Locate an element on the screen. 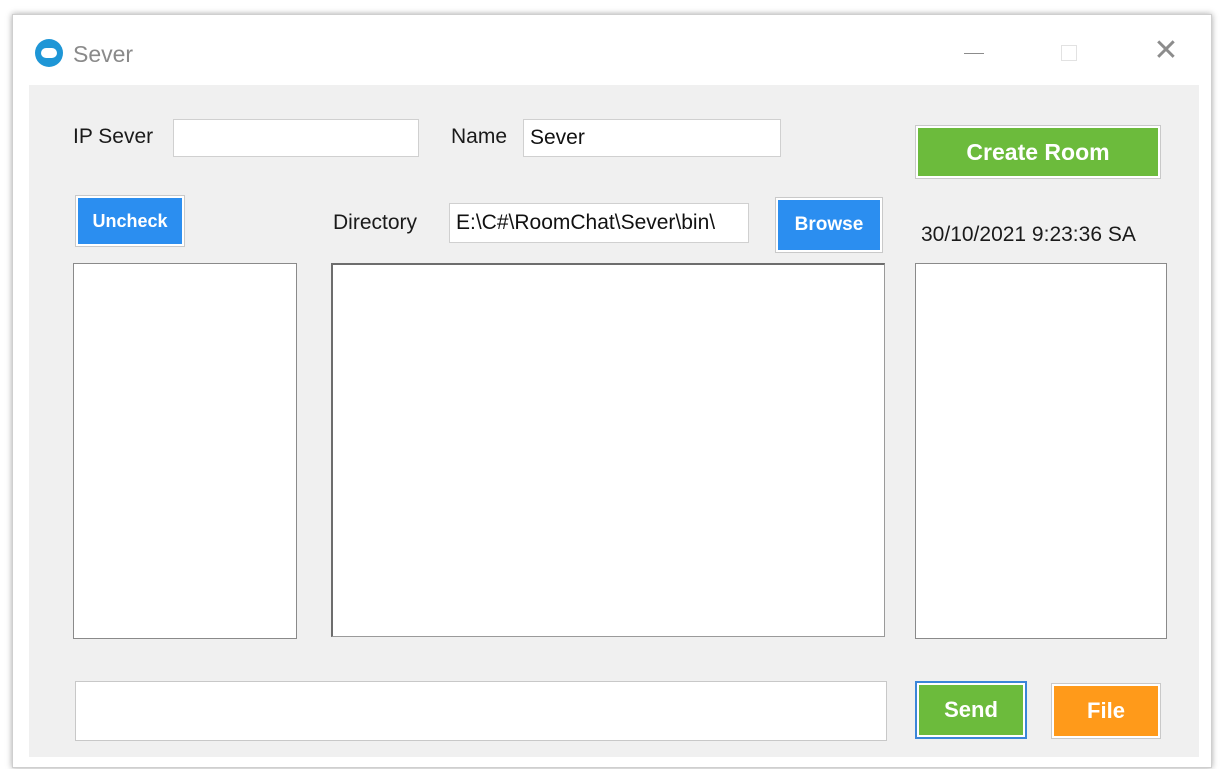 This screenshot has width=1223, height=769. send-button-frame: Send is located at coordinates (971, 710).